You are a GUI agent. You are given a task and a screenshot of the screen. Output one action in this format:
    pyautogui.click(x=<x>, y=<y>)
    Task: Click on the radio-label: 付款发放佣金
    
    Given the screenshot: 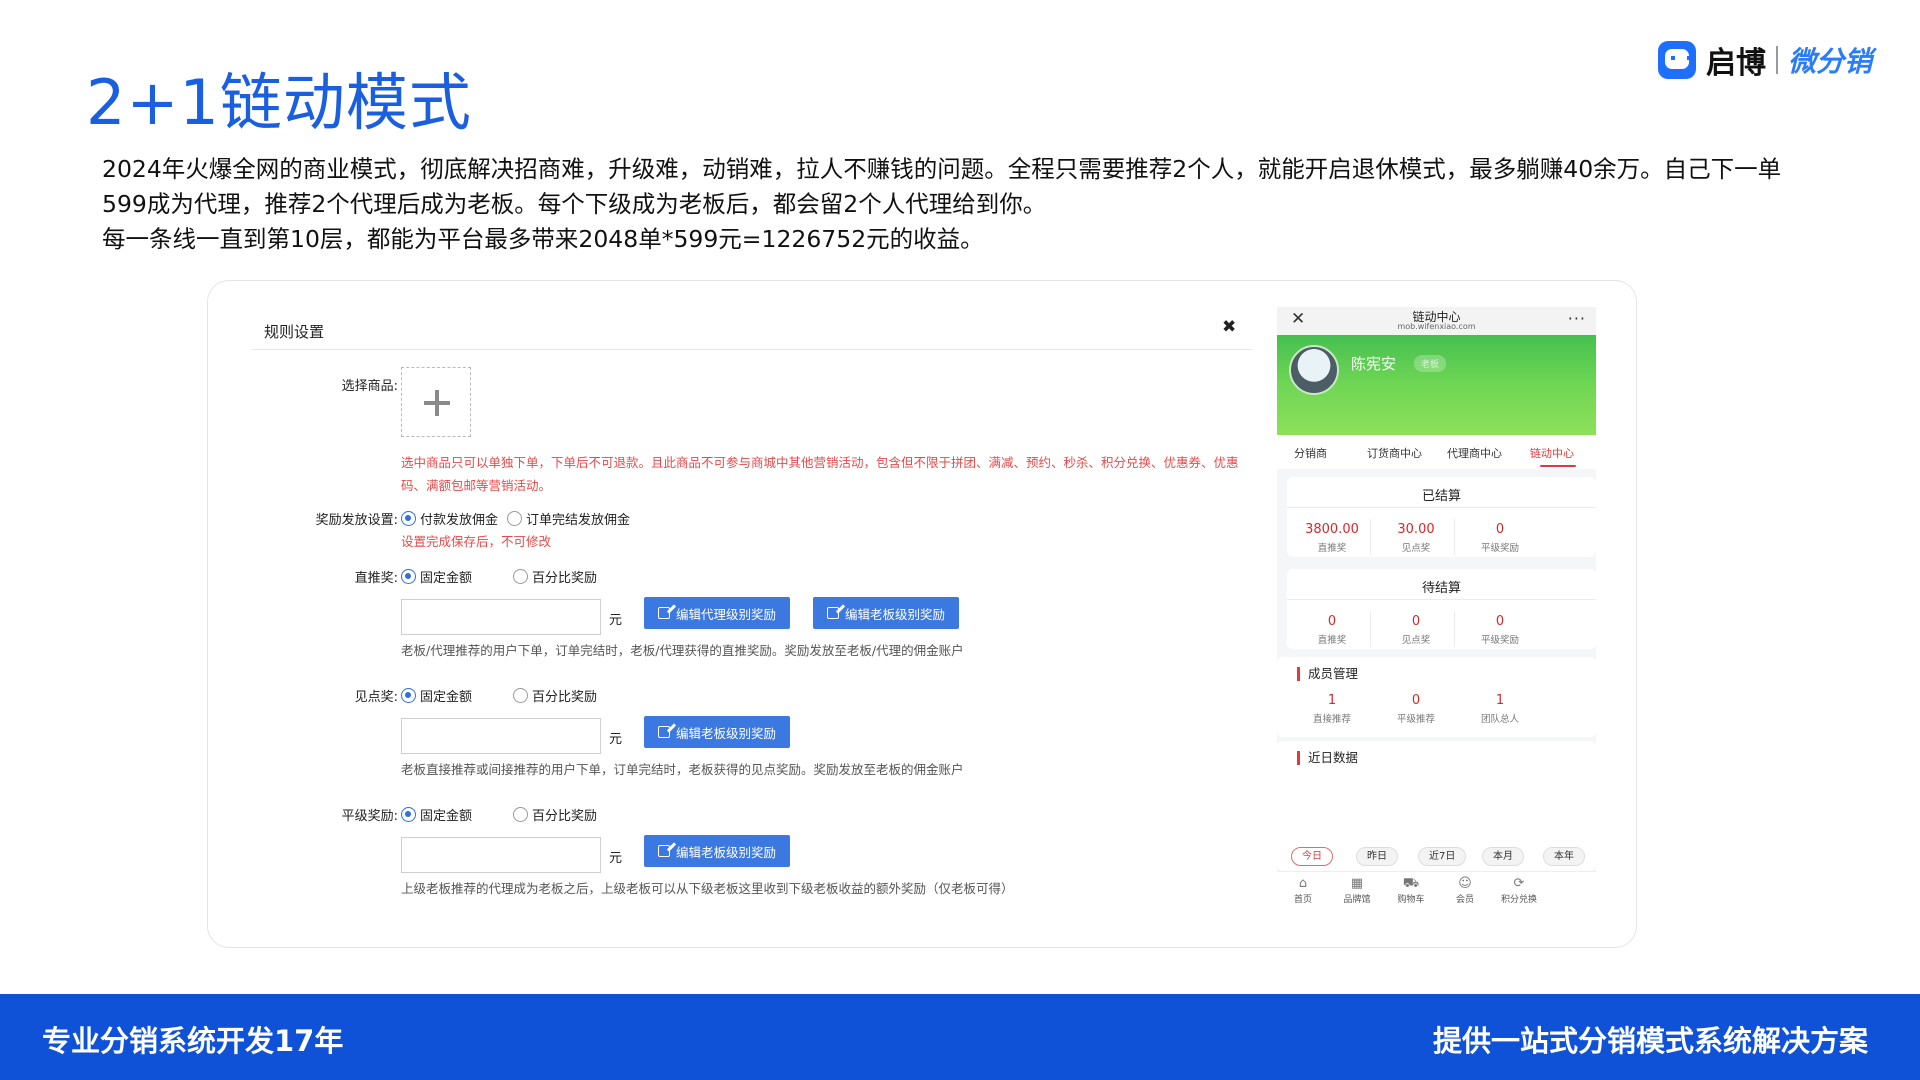 What is the action you would take?
    pyautogui.click(x=459, y=520)
    